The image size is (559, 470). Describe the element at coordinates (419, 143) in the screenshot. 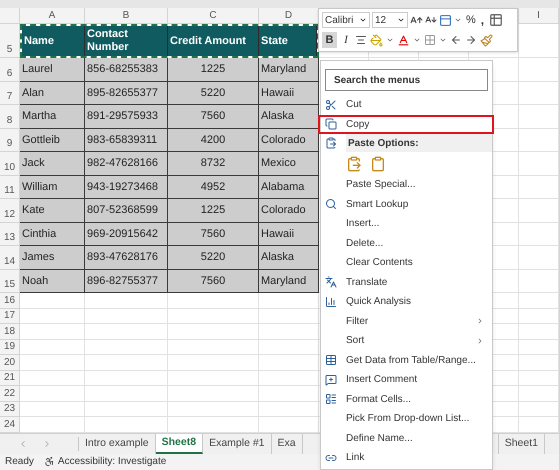

I see `menu-section-header: Paste Options:` at that location.